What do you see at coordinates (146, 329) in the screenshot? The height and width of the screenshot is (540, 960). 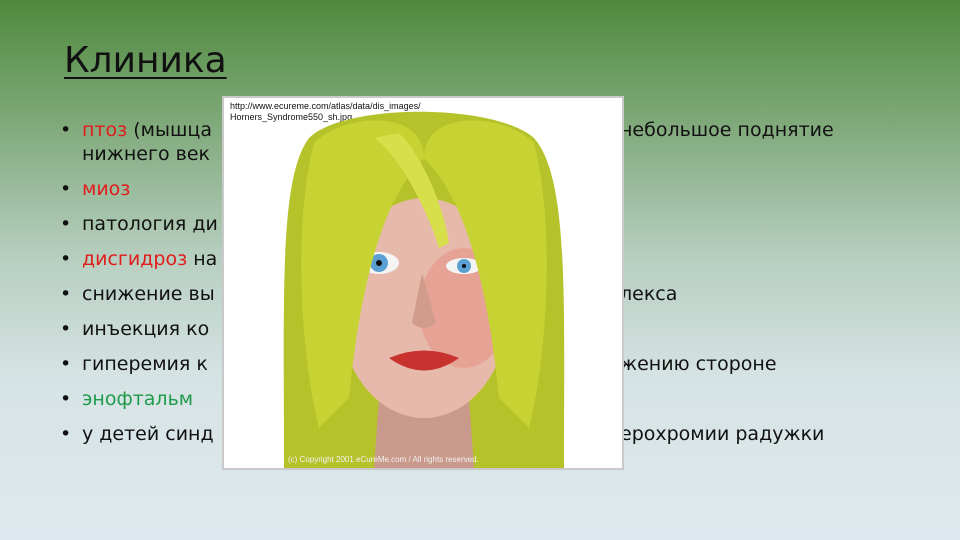 I see `bullet-text: инъекция ко` at bounding box center [146, 329].